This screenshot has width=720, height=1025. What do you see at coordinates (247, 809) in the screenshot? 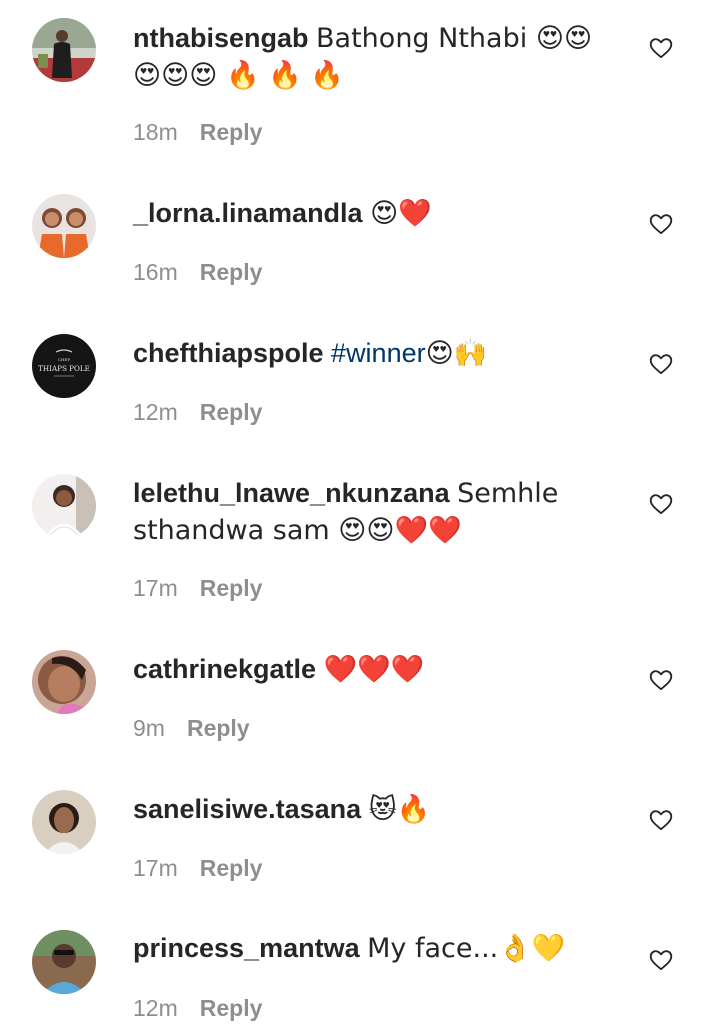
I see `comment-username: sanelisiwe.tasana` at bounding box center [247, 809].